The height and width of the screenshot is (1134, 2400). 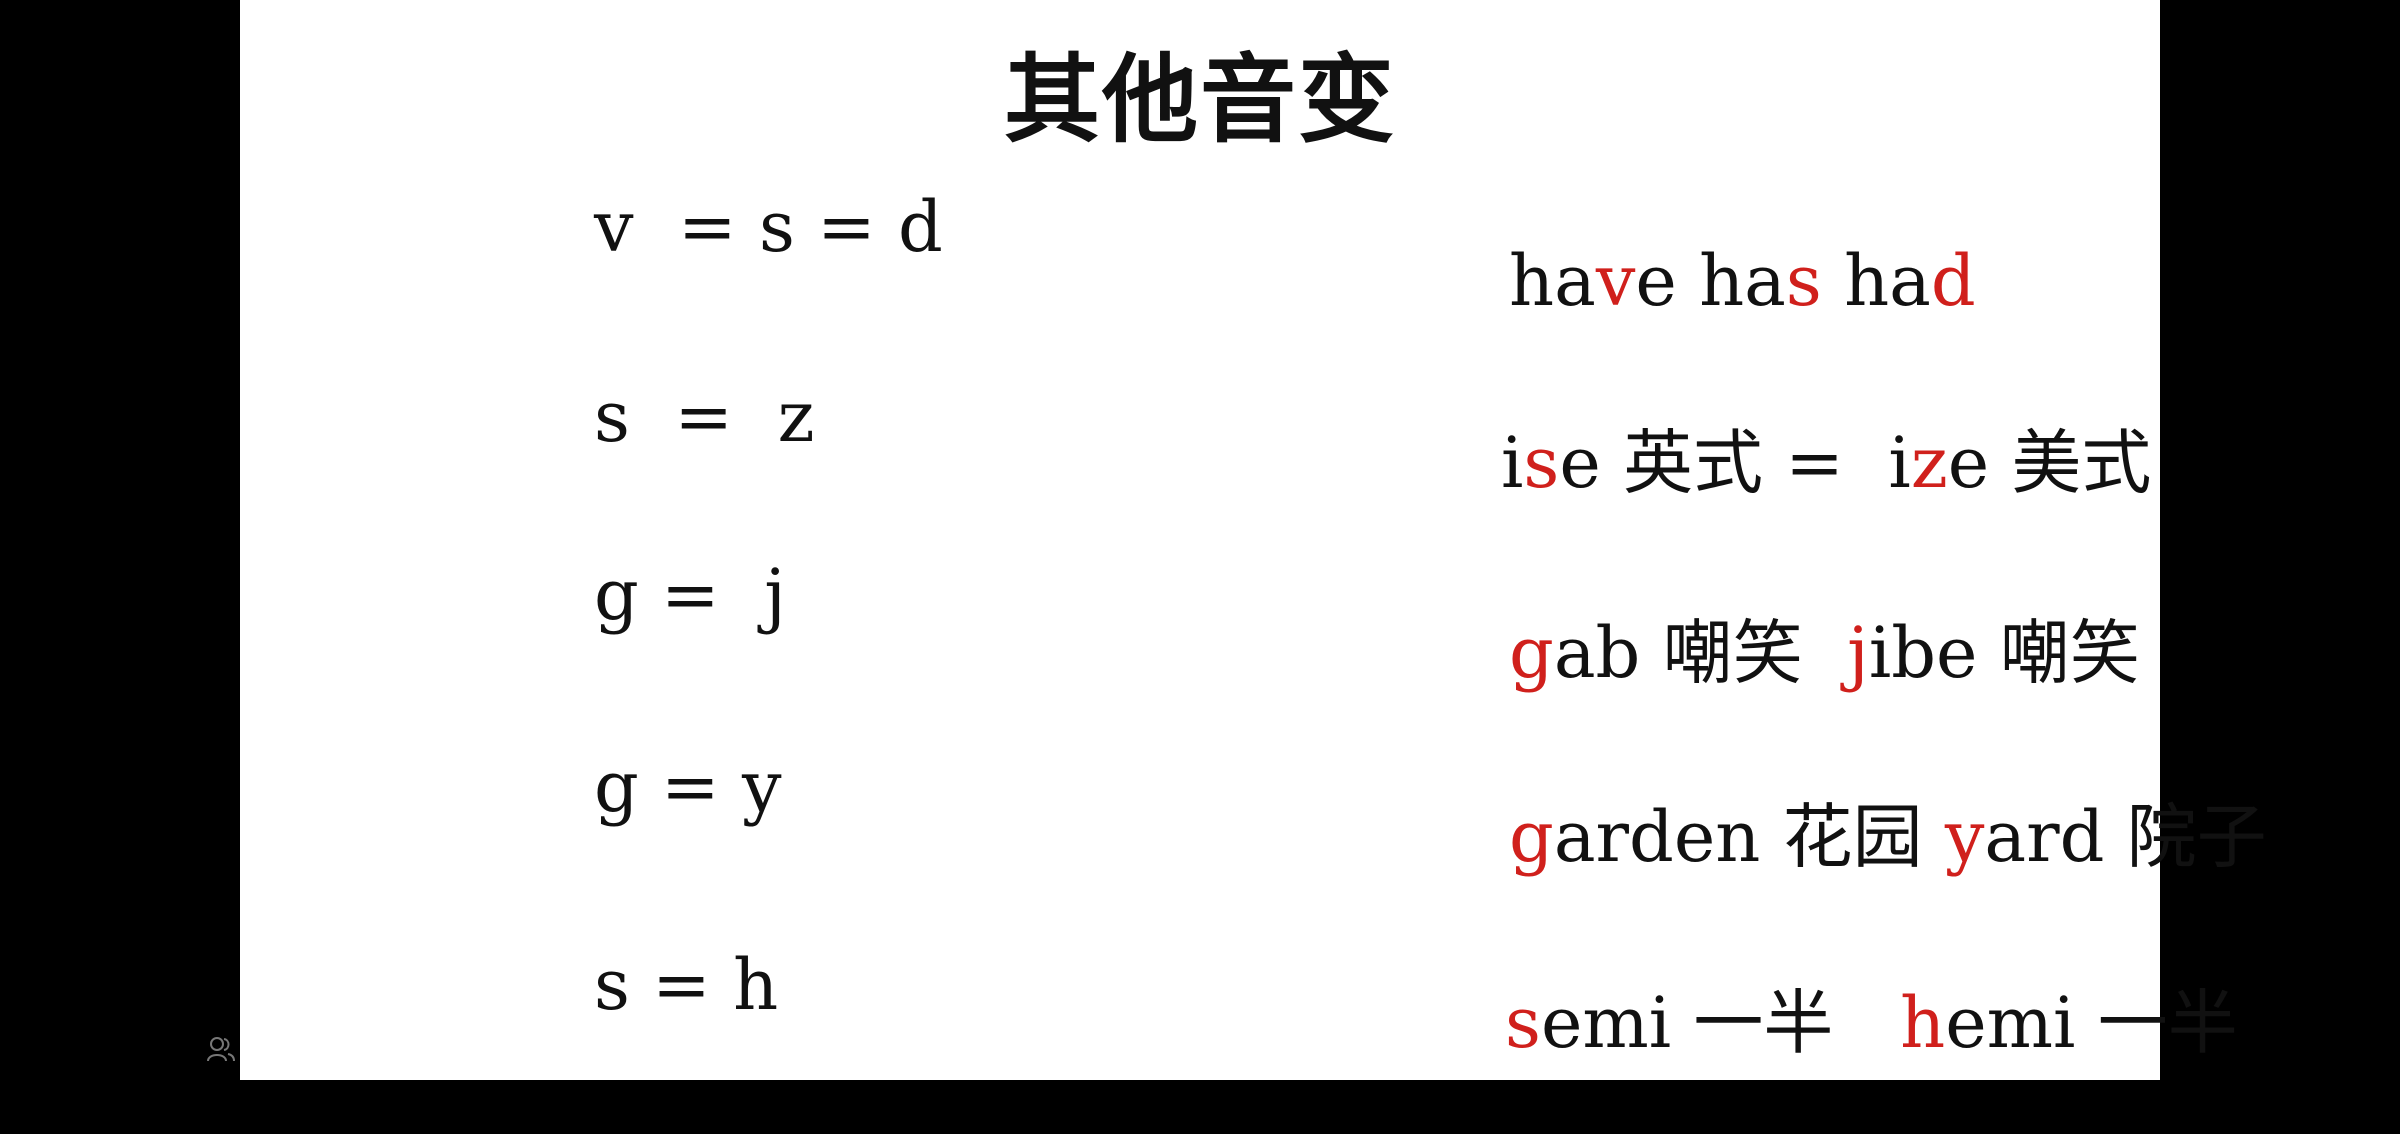 I want to click on segment: d, so click(x=1953, y=281).